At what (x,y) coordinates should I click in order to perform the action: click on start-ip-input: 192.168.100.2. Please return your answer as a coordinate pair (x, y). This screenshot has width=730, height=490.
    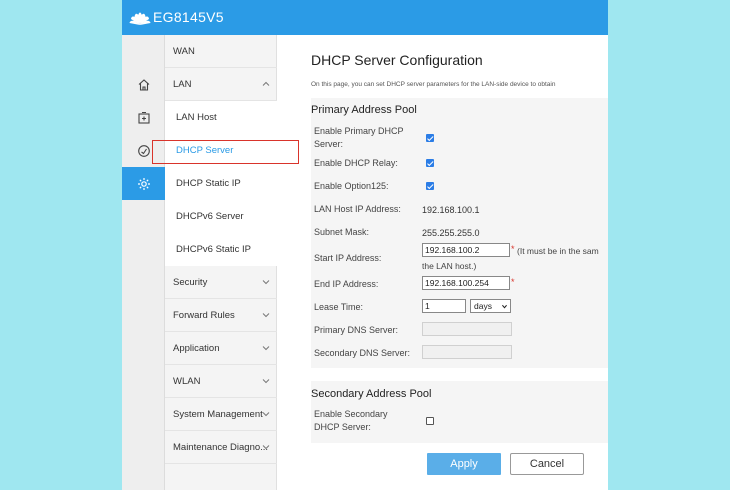
    Looking at the image, I should click on (466, 250).